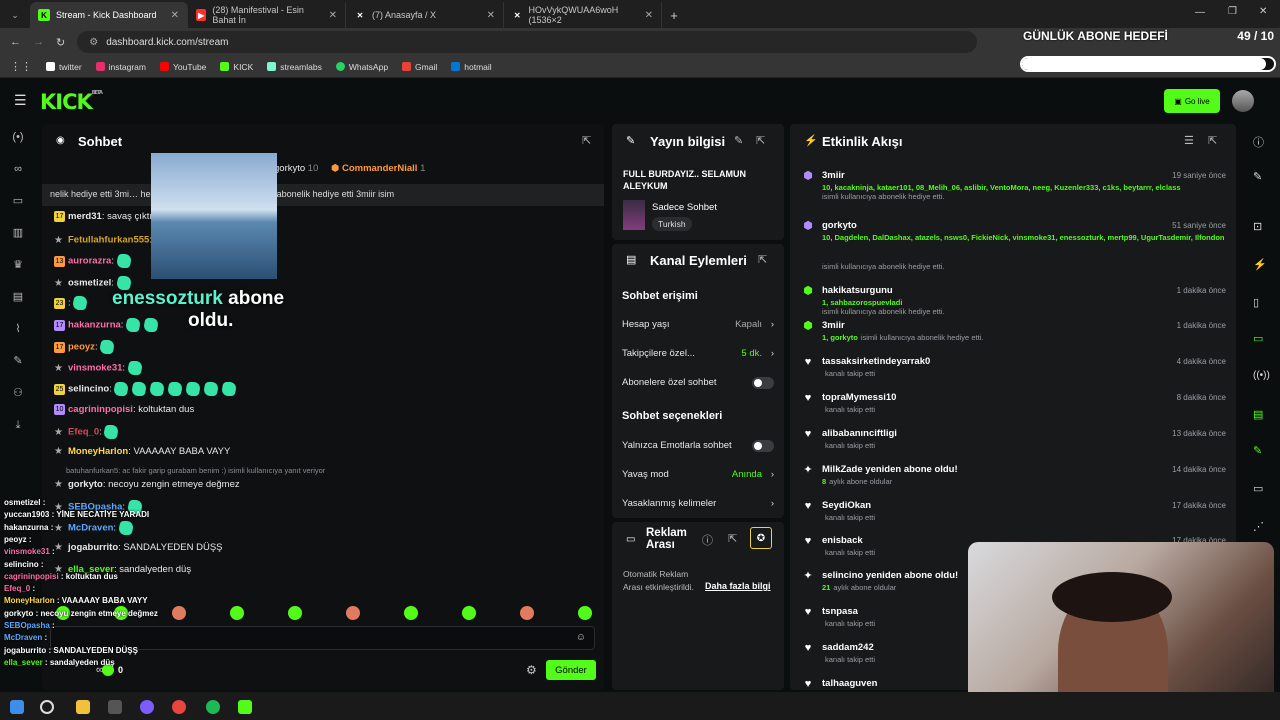 Image resolution: width=1280 pixels, height=720 pixels. Describe the element at coordinates (18, 265) in the screenshot. I see `trophy-icon: ♛` at that location.